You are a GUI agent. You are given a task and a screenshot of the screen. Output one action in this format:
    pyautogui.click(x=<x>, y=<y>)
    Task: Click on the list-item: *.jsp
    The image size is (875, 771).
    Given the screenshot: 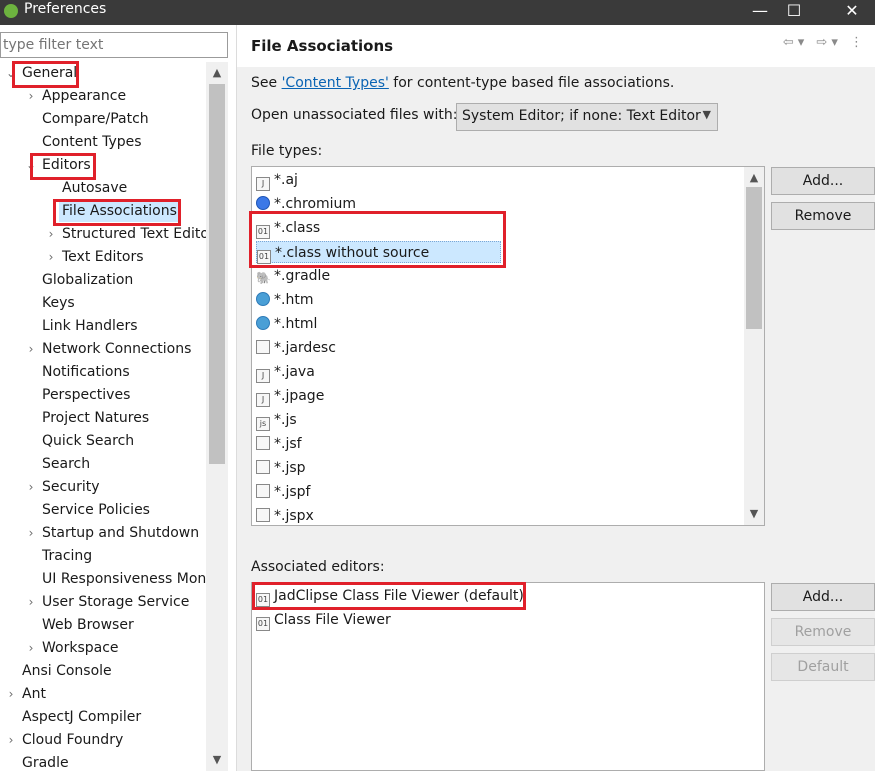 What is the action you would take?
    pyautogui.click(x=378, y=468)
    